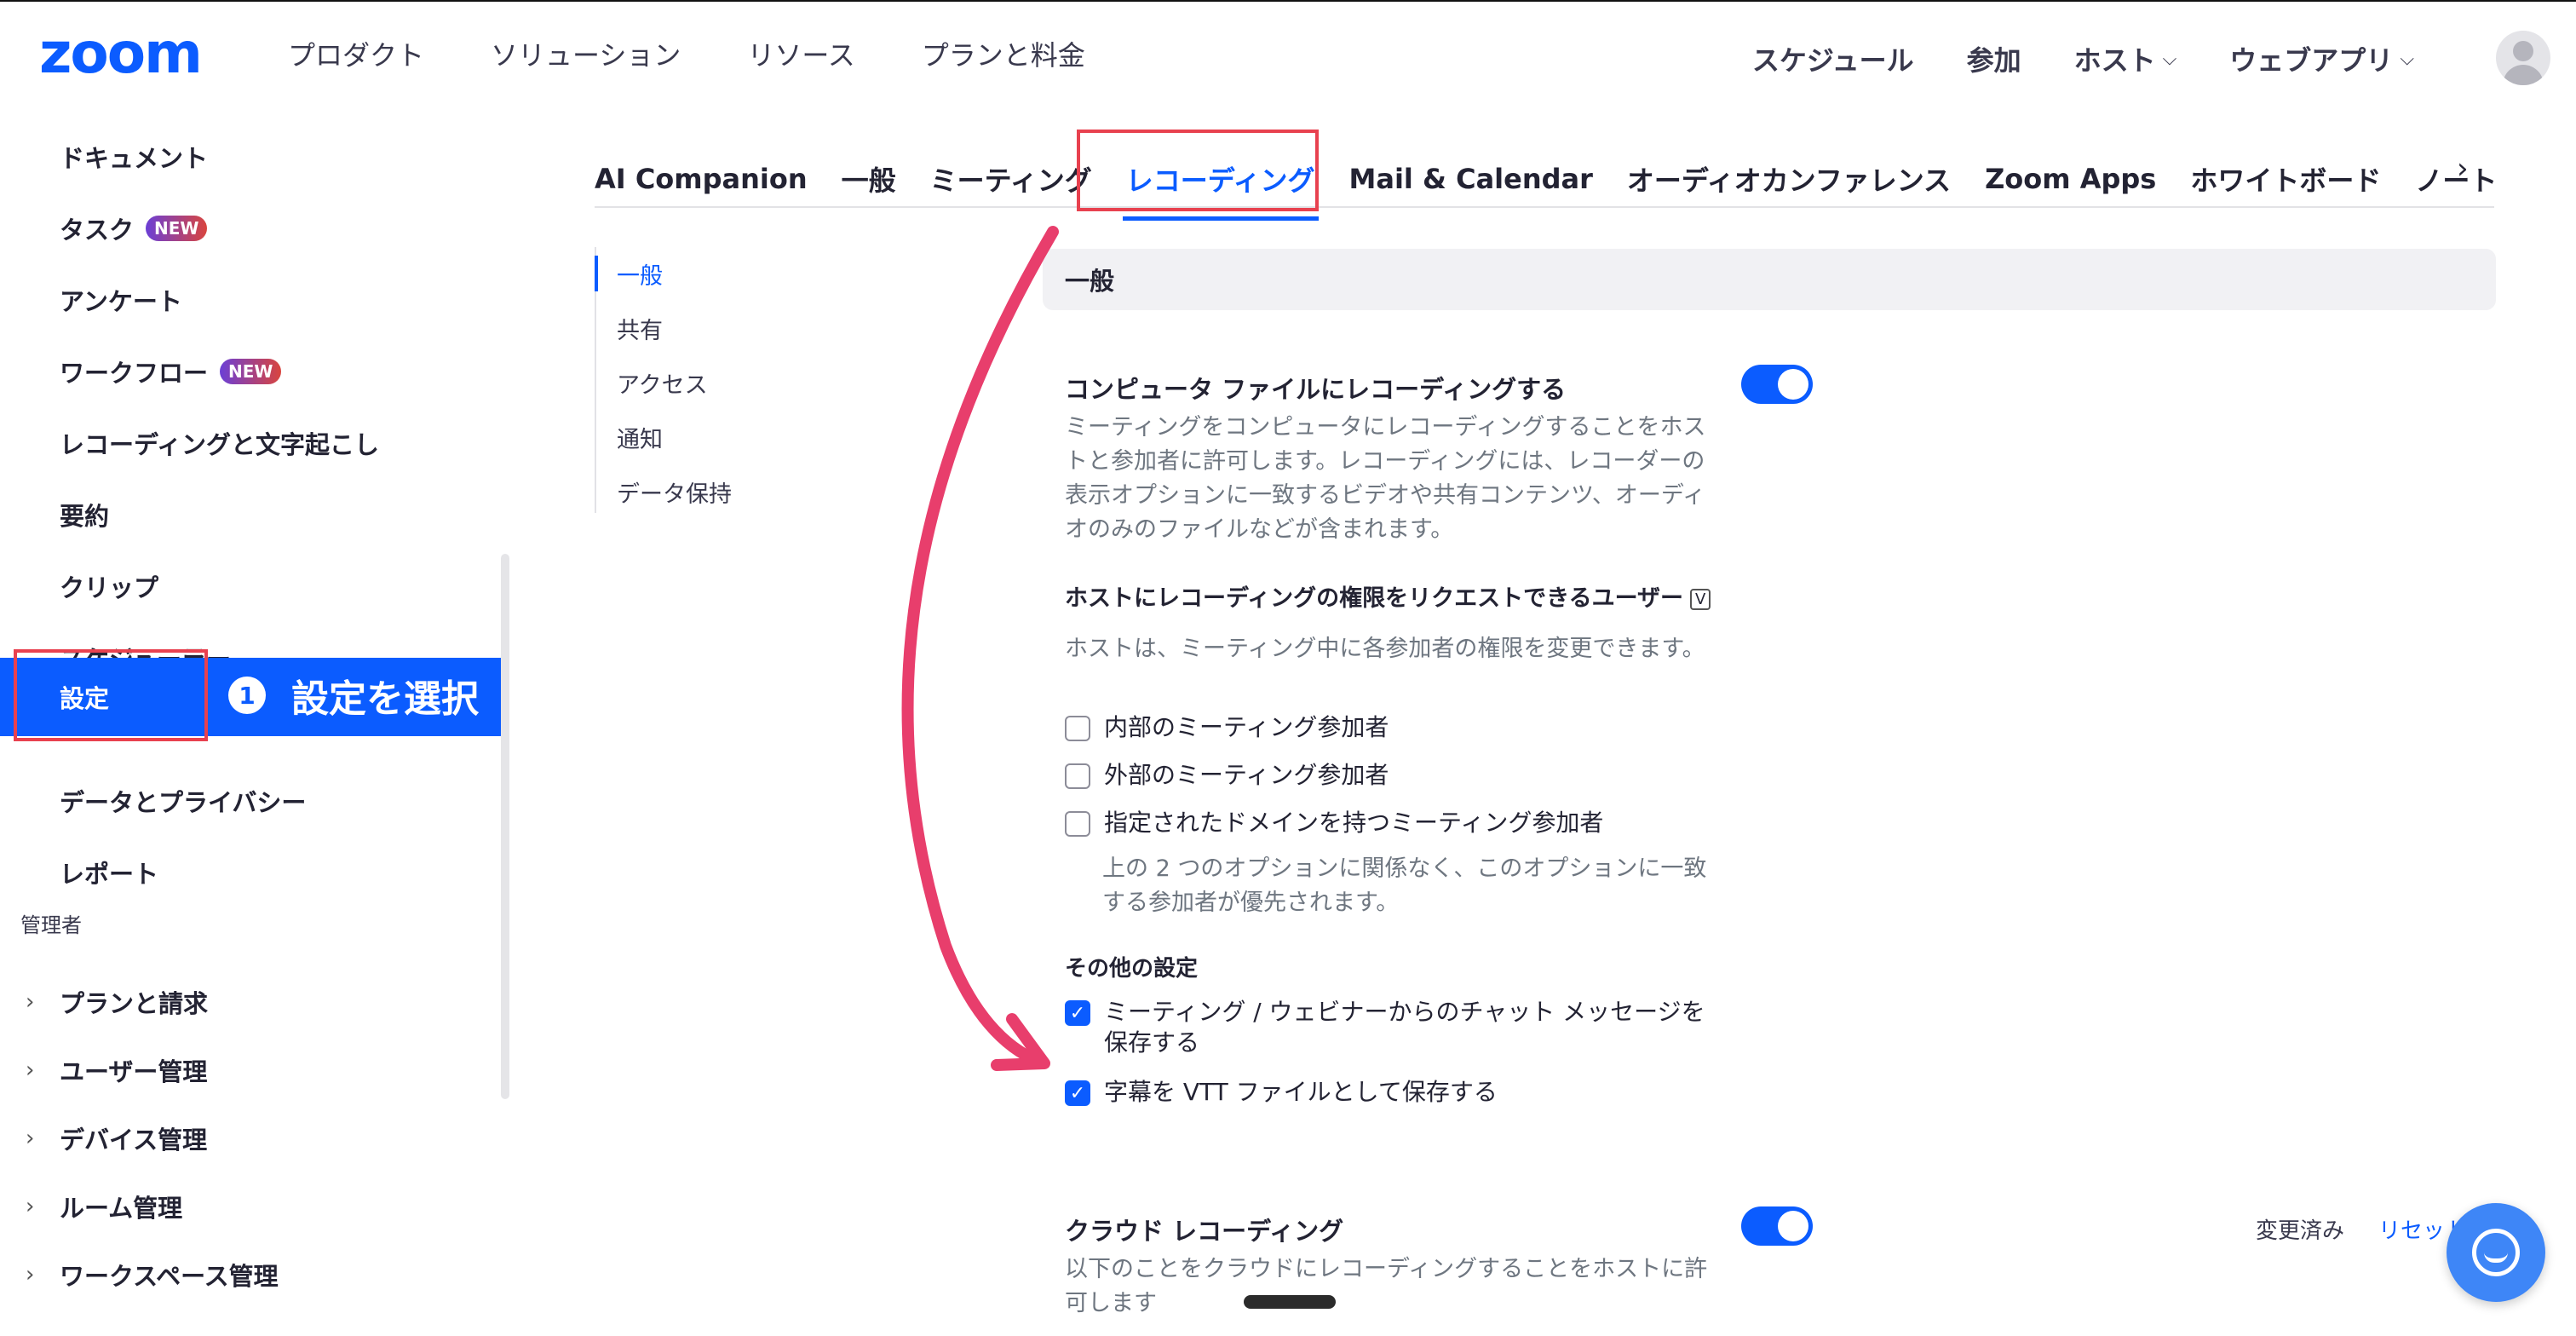  Describe the element at coordinates (98, 230) in the screenshot. I see `sidebar-item-label: タスク` at that location.